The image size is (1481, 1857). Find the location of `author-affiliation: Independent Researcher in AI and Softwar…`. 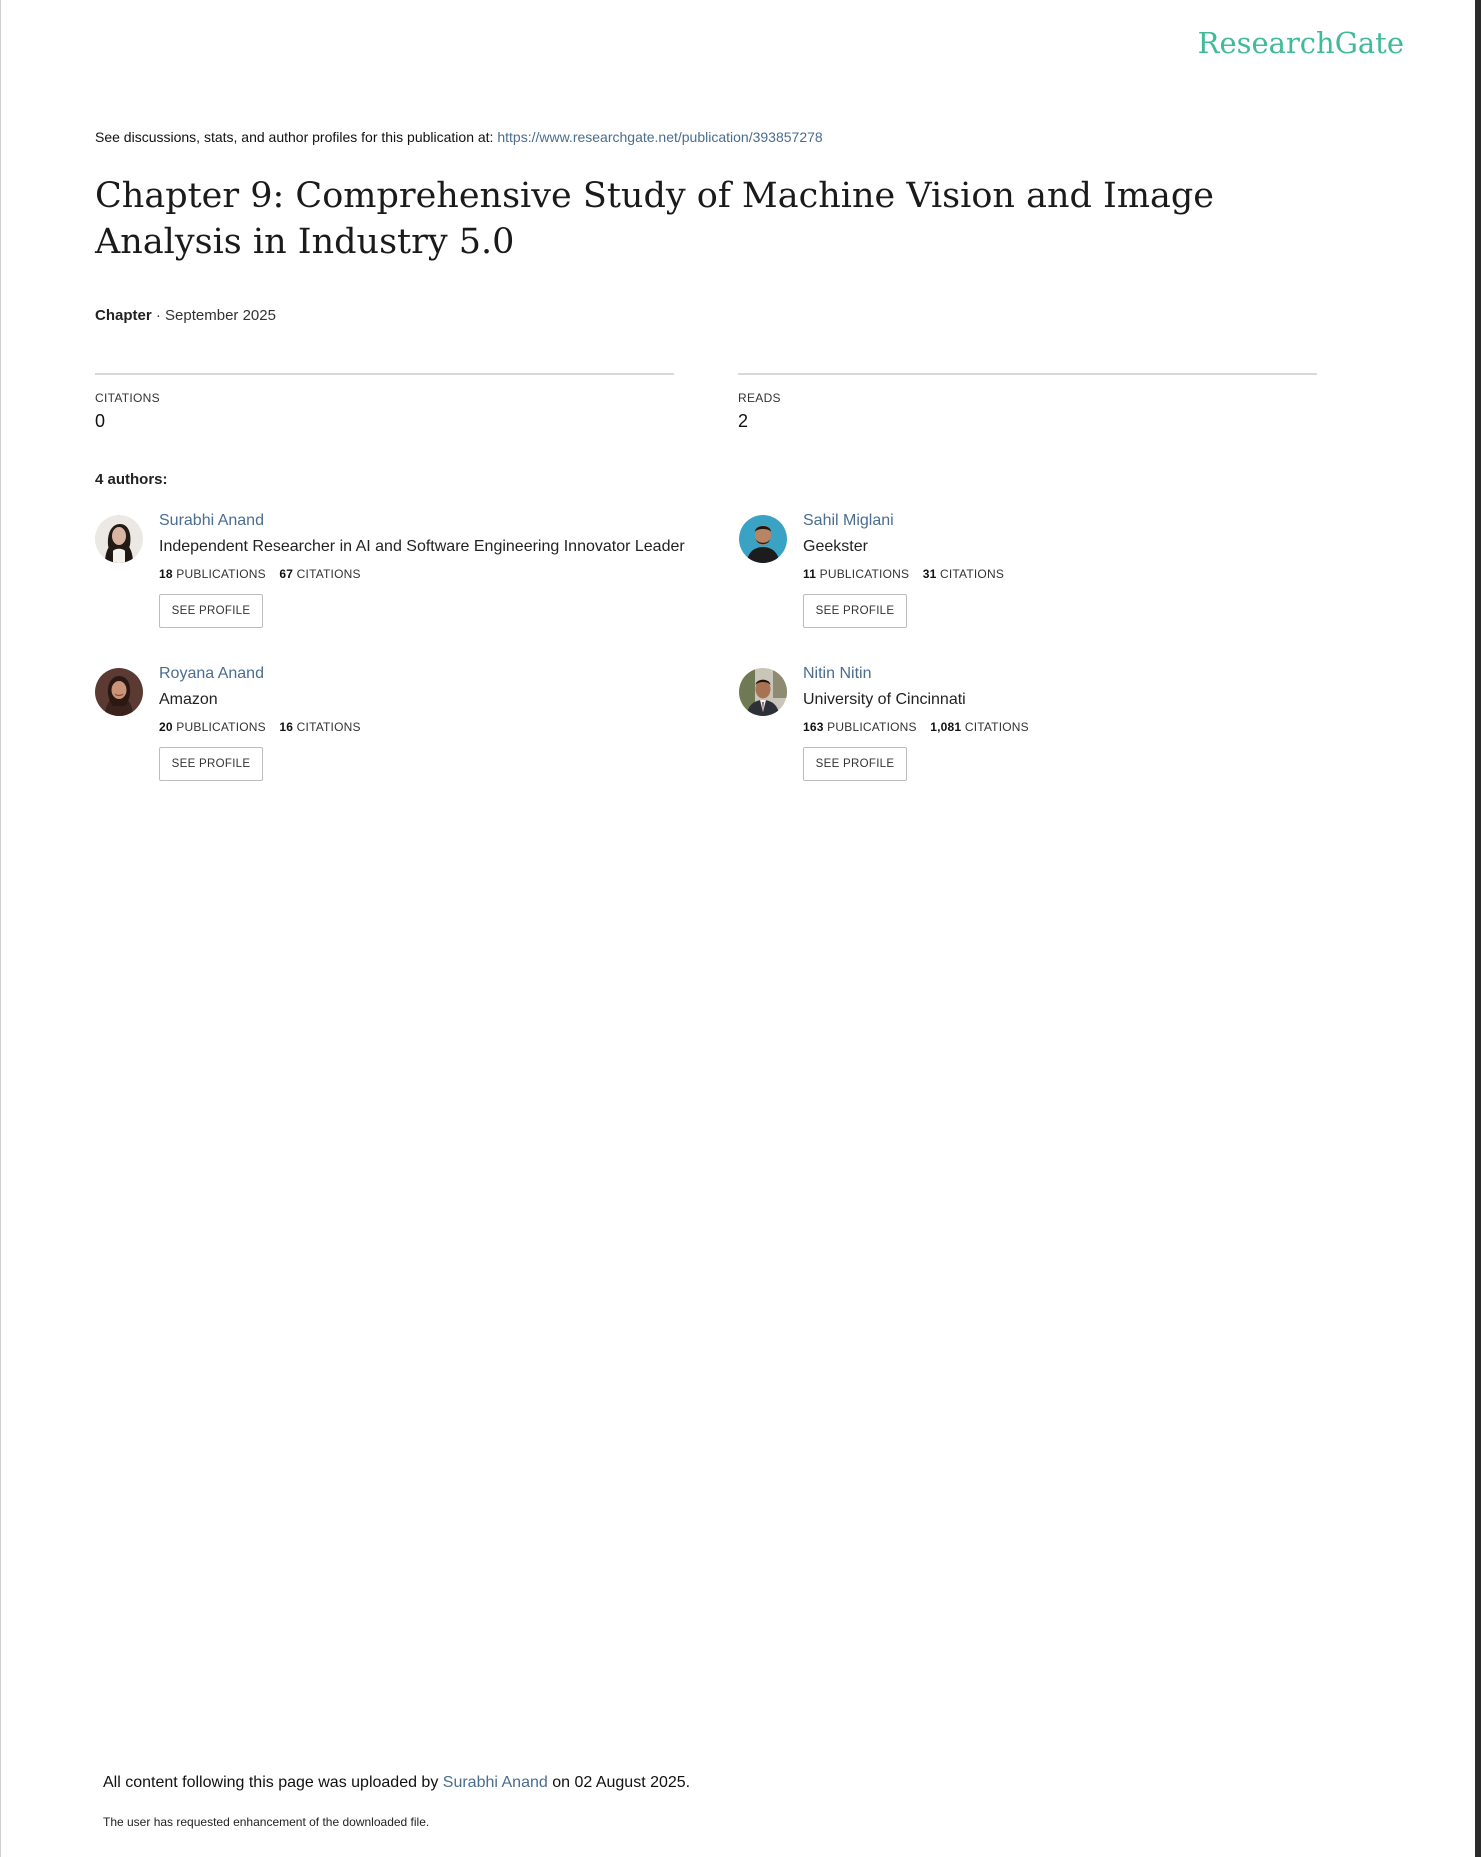

author-affiliation: Independent Researcher in AI and Softwar… is located at coordinates (422, 546).